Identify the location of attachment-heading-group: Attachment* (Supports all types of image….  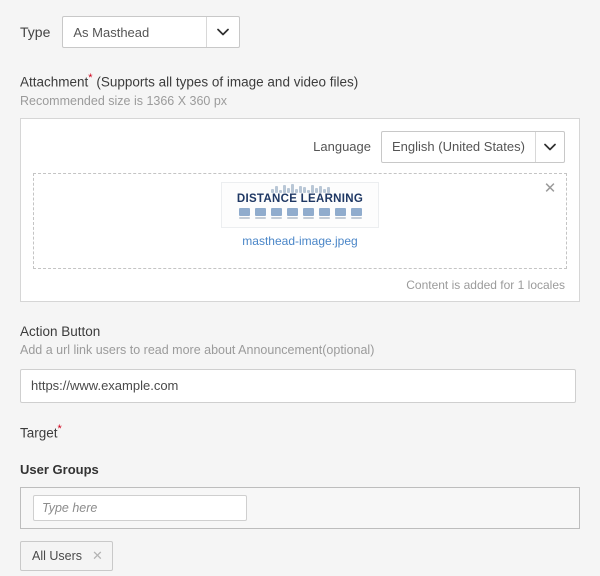
(300, 90).